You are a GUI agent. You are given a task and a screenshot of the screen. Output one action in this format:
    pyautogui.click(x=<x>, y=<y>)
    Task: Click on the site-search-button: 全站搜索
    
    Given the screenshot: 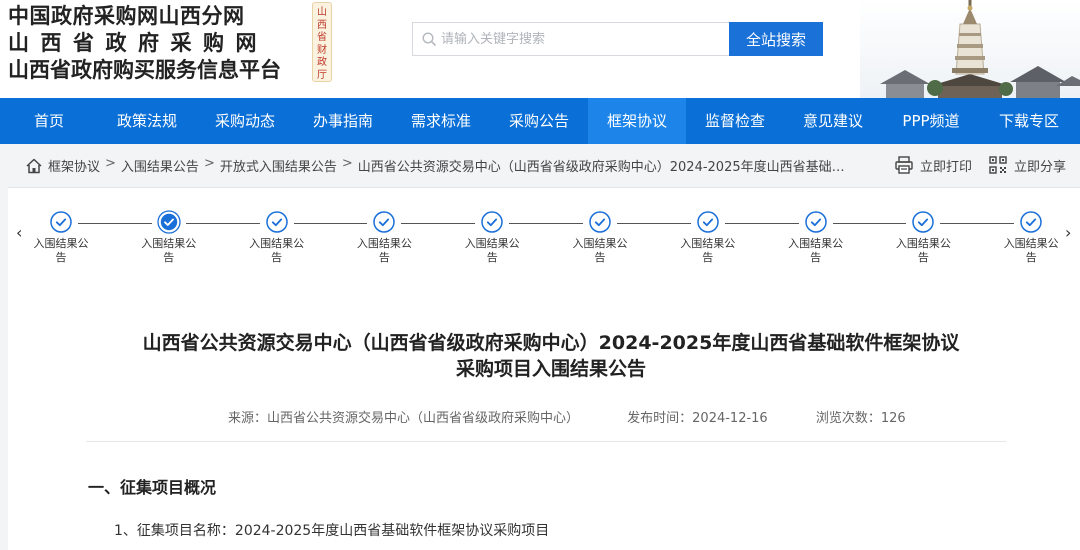 What is the action you would take?
    pyautogui.click(x=776, y=39)
    